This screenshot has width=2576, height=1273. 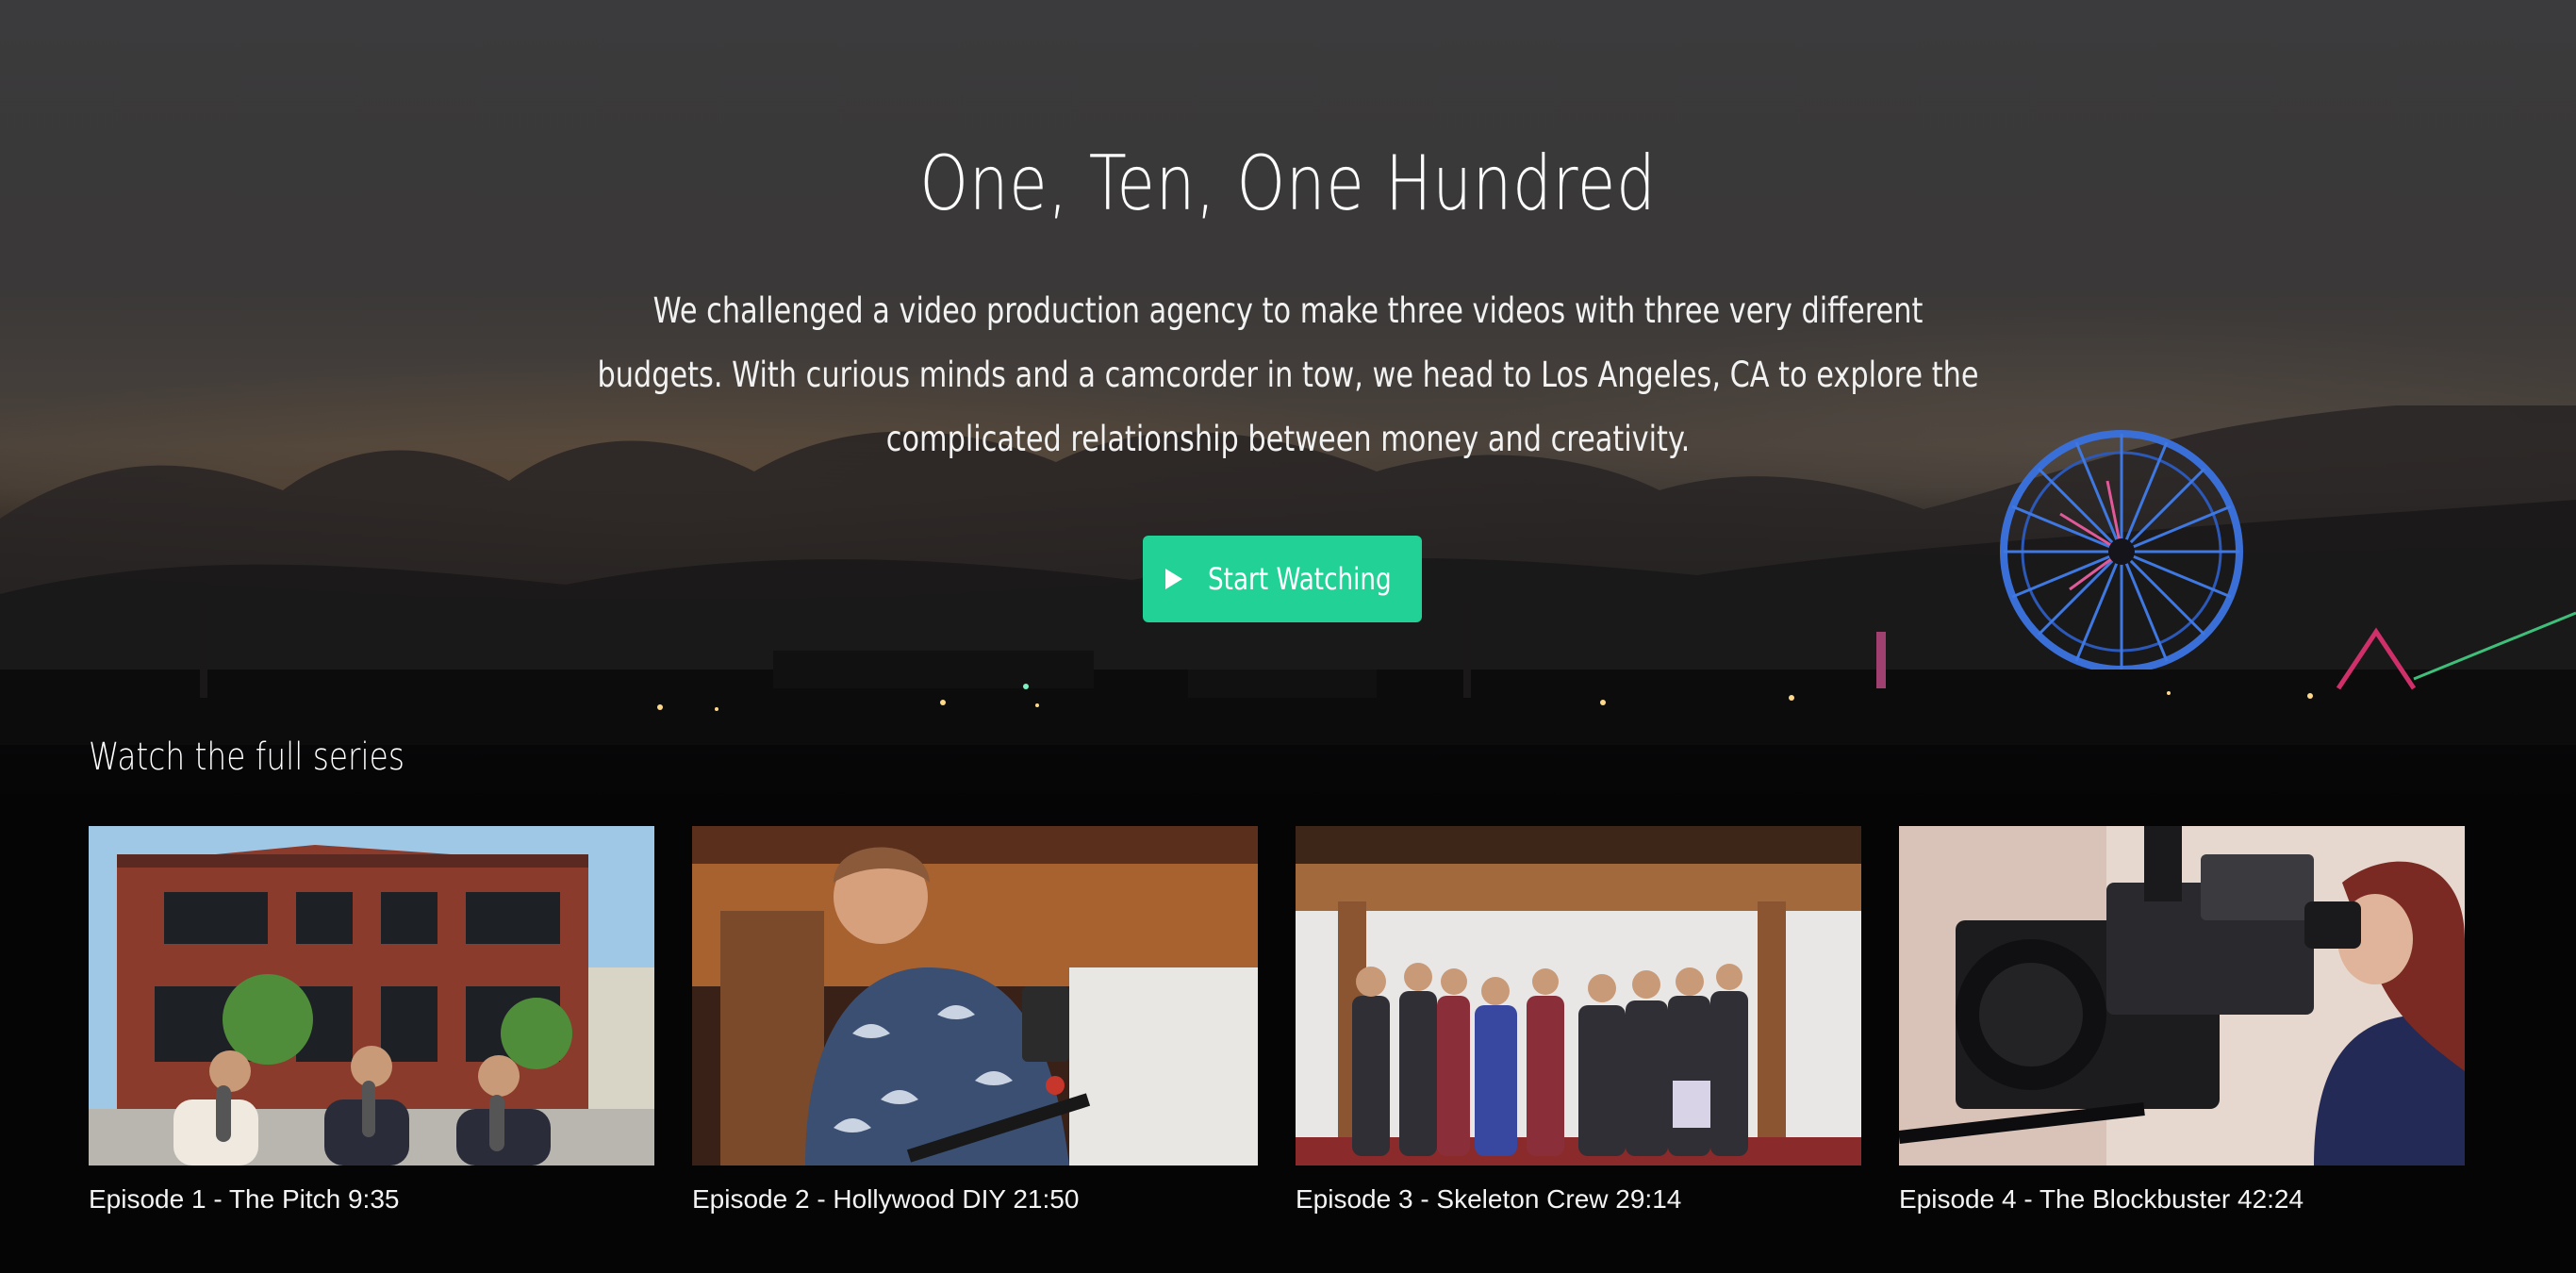 I want to click on start-watching-button: Start Watching, so click(x=1282, y=579).